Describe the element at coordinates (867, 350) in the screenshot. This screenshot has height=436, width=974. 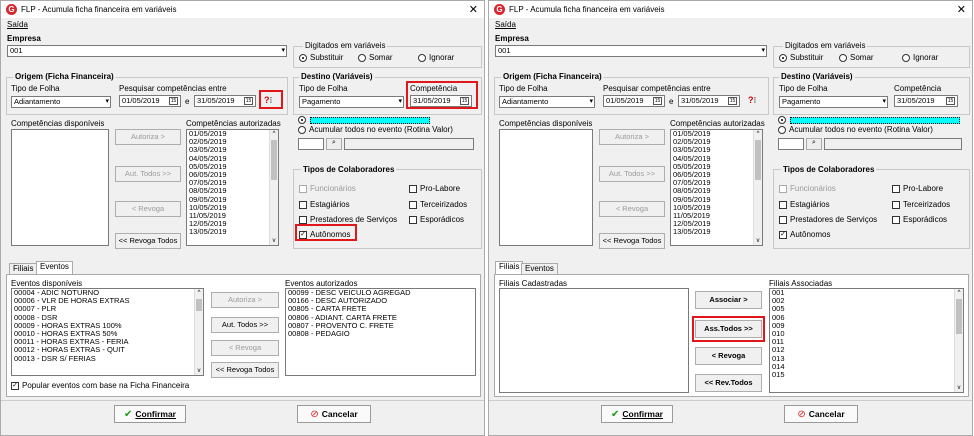
I see `list-item: 012` at that location.